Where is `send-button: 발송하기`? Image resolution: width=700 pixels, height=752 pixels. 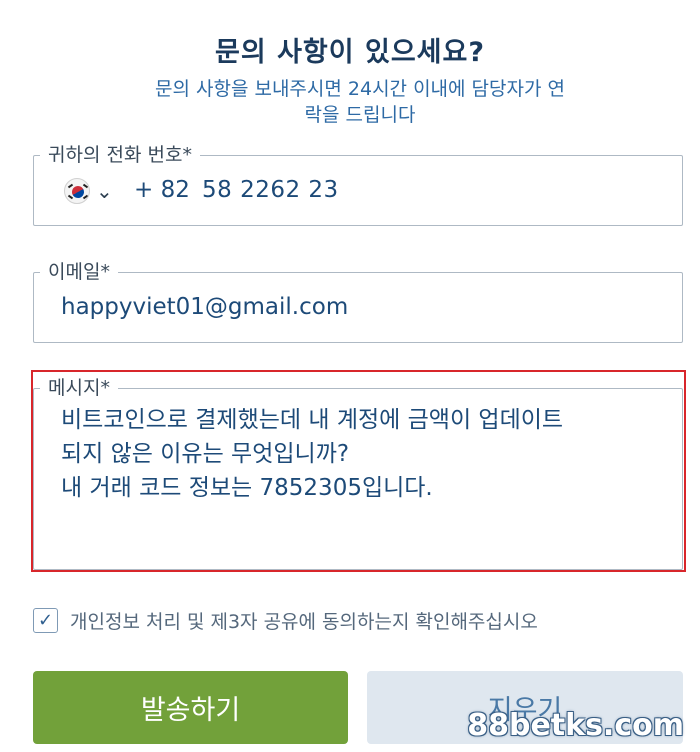 send-button: 발송하기 is located at coordinates (190, 707).